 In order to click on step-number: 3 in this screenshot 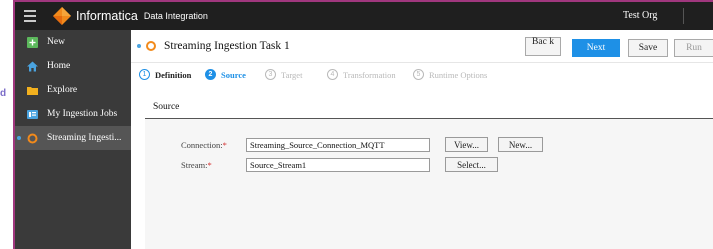, I will do `click(270, 74)`.